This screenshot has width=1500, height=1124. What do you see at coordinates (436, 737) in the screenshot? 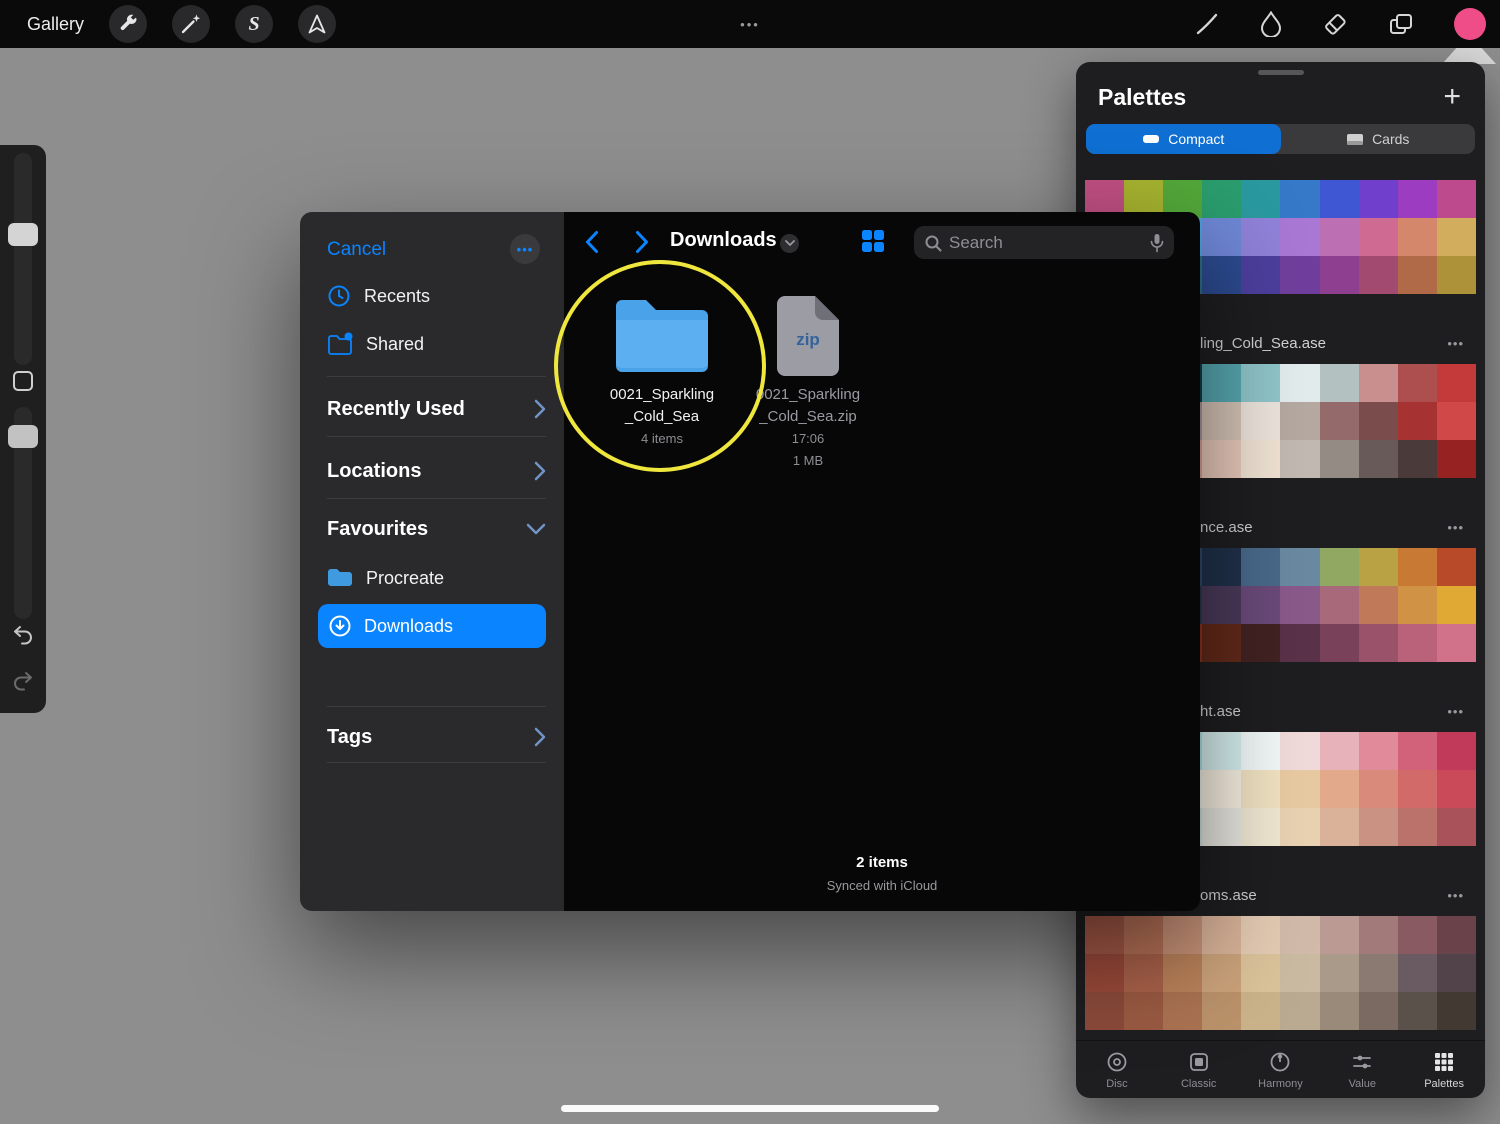
I see `sidebar-section-tags: Tags` at bounding box center [436, 737].